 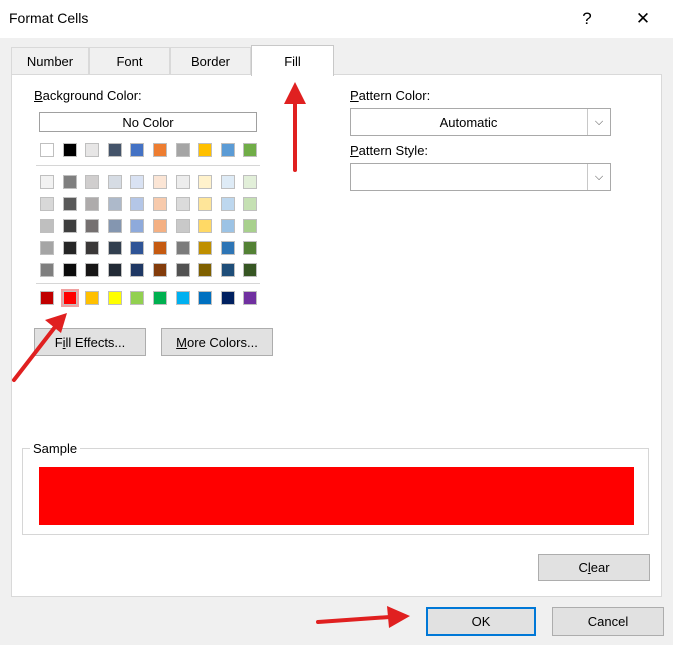 I want to click on tab-border: Border, so click(x=210, y=60).